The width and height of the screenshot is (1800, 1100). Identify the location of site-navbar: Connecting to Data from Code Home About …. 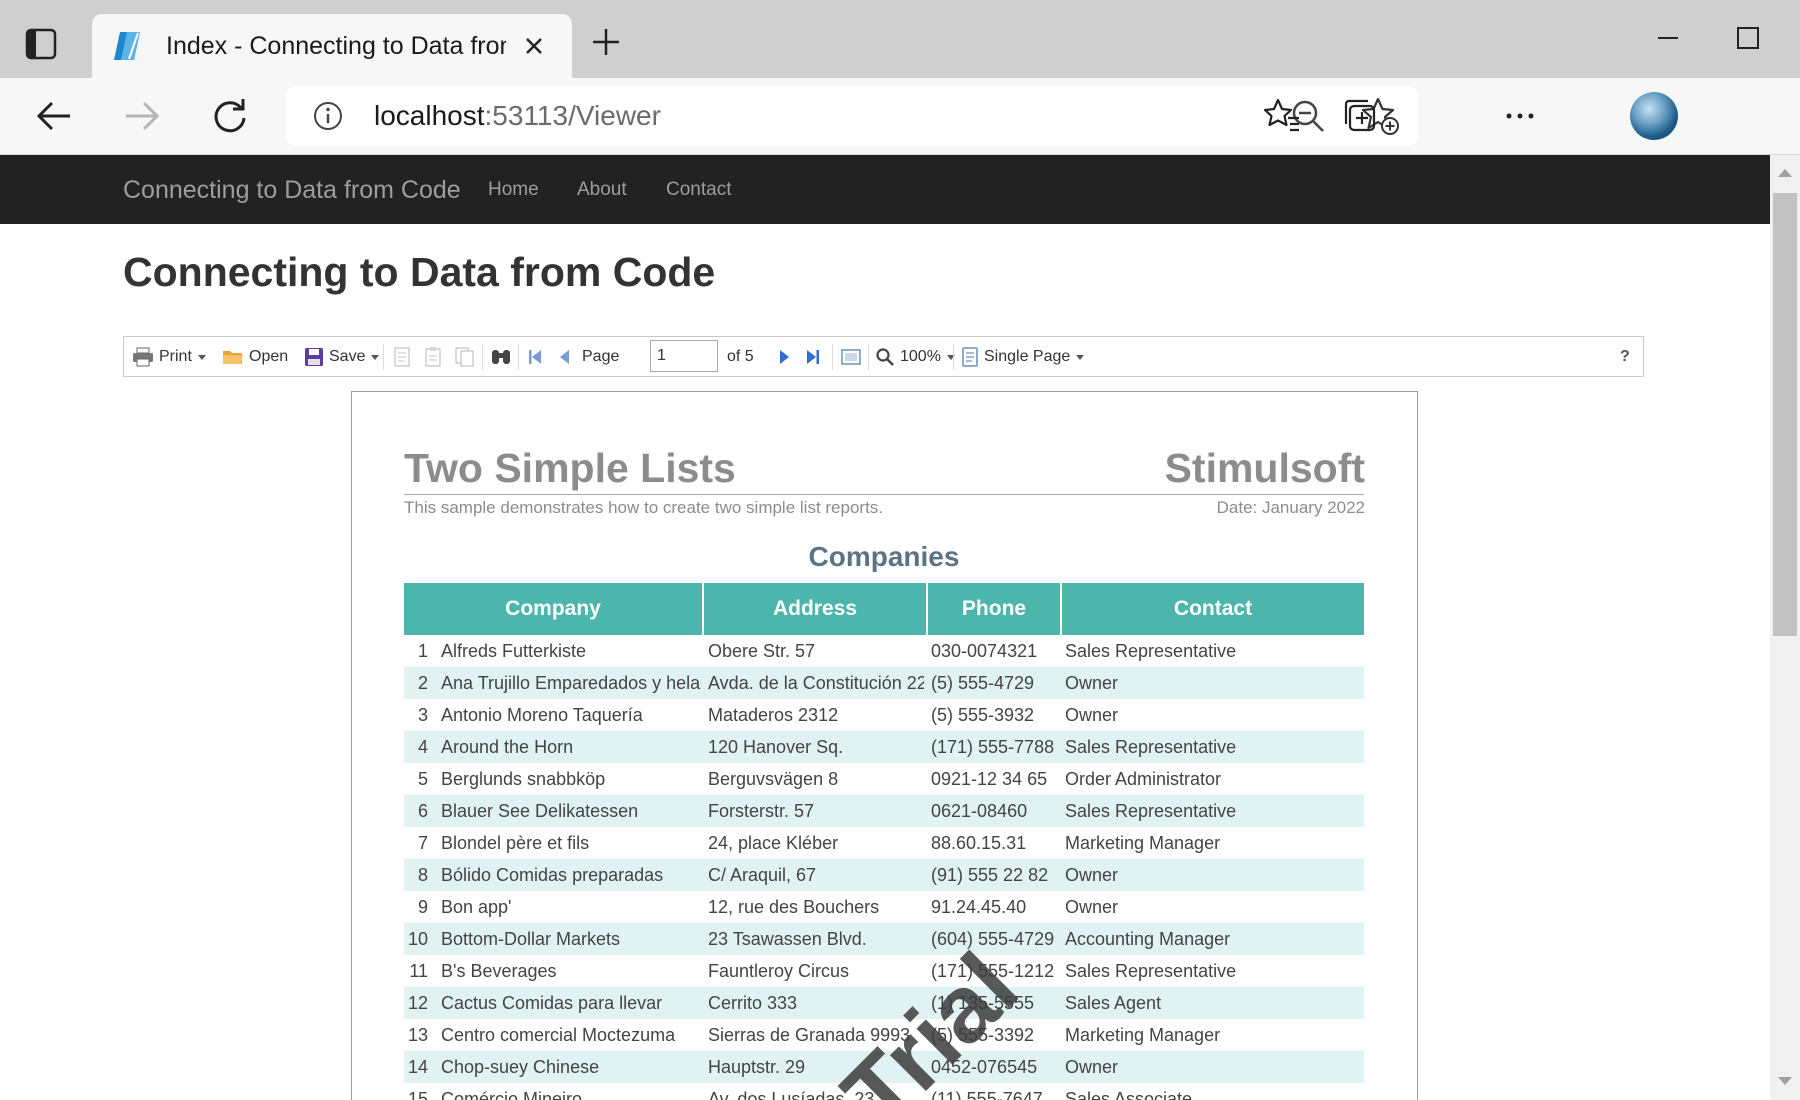
(885, 189).